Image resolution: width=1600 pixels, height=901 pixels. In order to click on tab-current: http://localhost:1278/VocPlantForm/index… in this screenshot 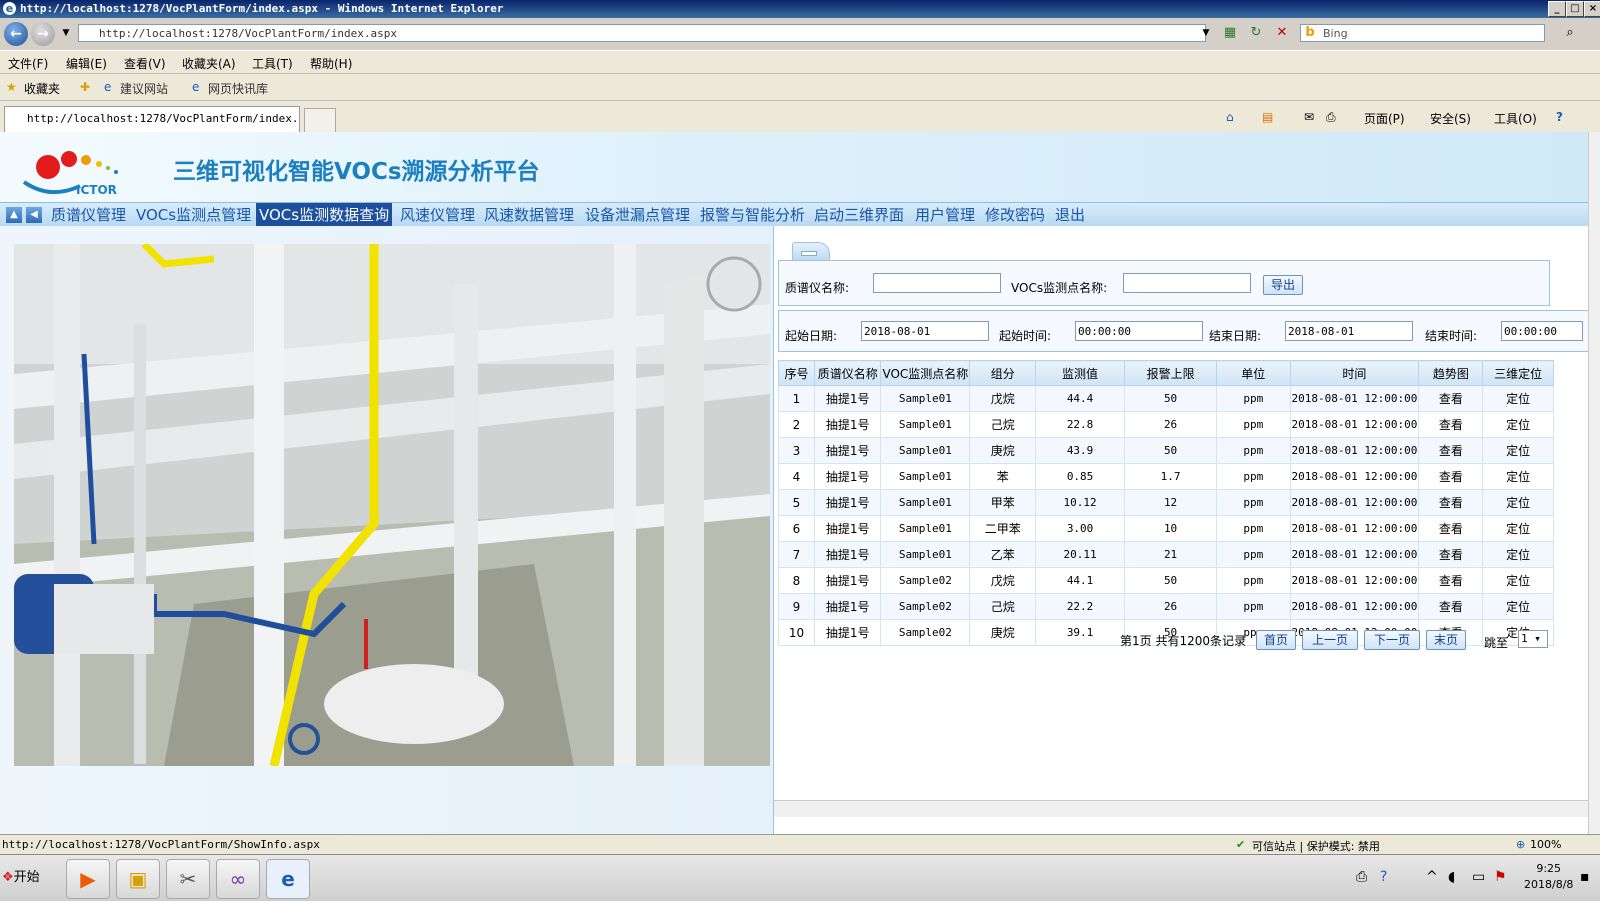, I will do `click(152, 119)`.